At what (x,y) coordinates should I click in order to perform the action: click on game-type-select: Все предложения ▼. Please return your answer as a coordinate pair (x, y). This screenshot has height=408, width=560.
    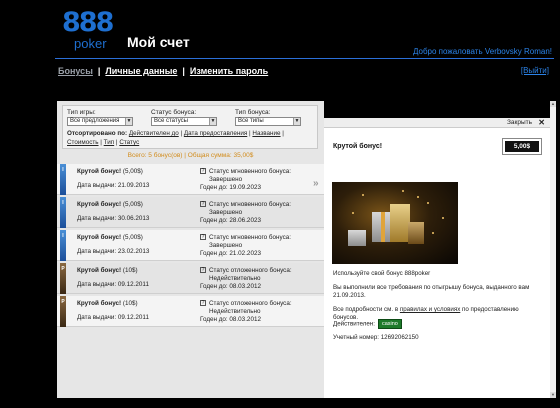
    Looking at the image, I should click on (100, 121).